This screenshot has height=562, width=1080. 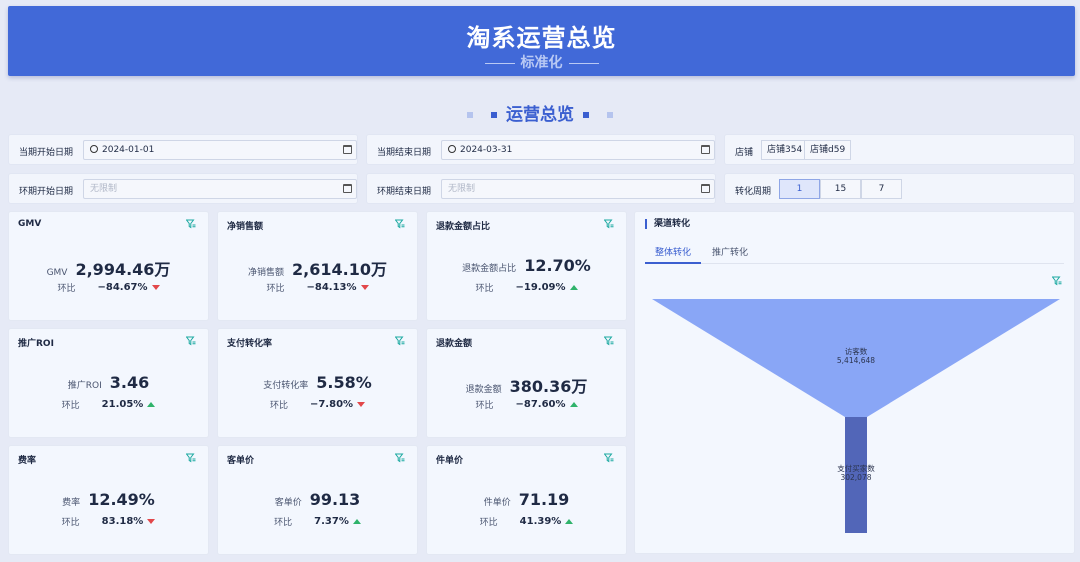 I want to click on filter-store: 店铺 店铺354 店铺d59, so click(x=899, y=149).